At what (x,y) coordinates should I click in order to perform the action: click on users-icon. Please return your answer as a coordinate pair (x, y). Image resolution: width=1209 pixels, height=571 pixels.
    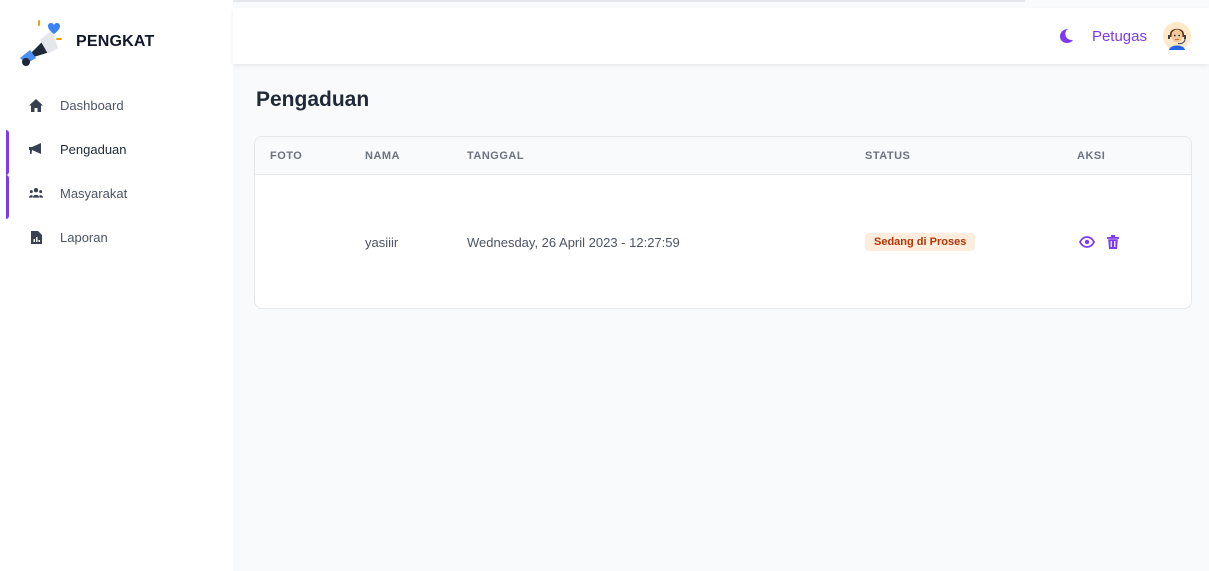
    Looking at the image, I should click on (36, 193).